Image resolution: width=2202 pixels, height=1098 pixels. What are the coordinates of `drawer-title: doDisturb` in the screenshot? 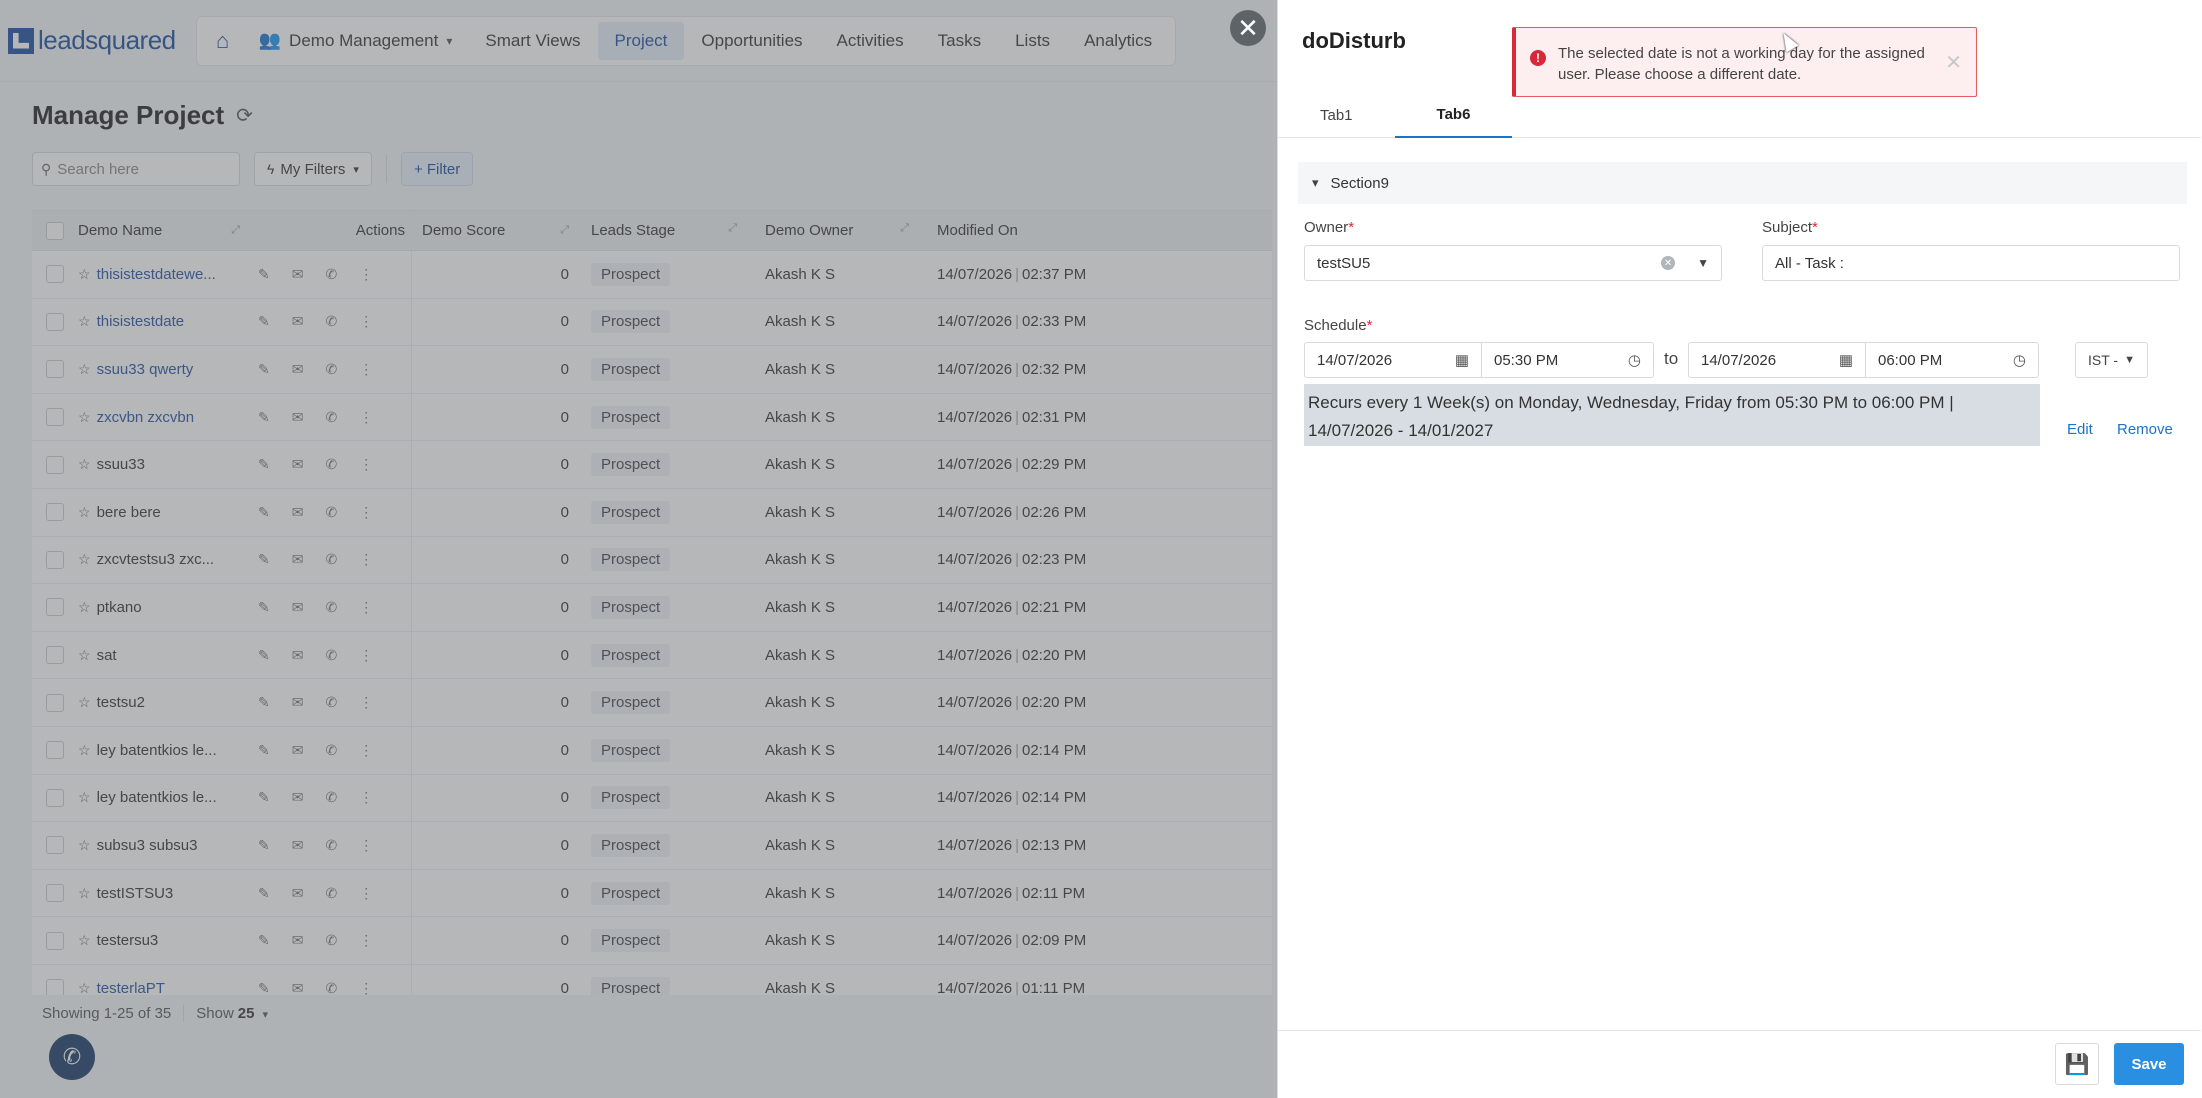 It's located at (1354, 40).